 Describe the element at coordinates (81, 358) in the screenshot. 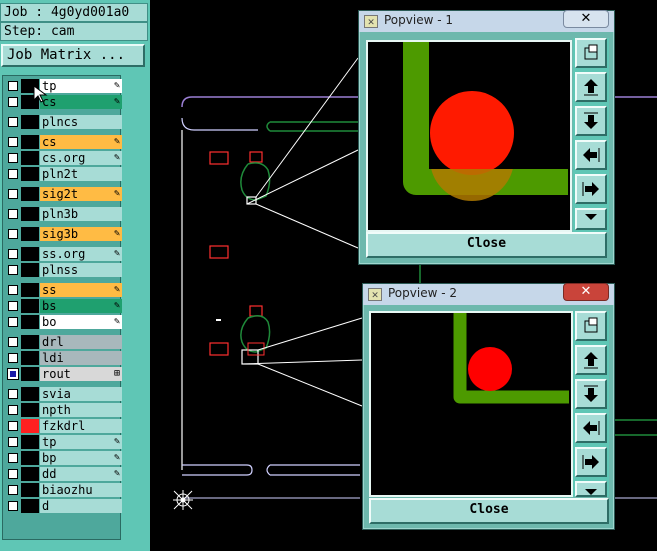

I see `layer-name: ldi` at that location.